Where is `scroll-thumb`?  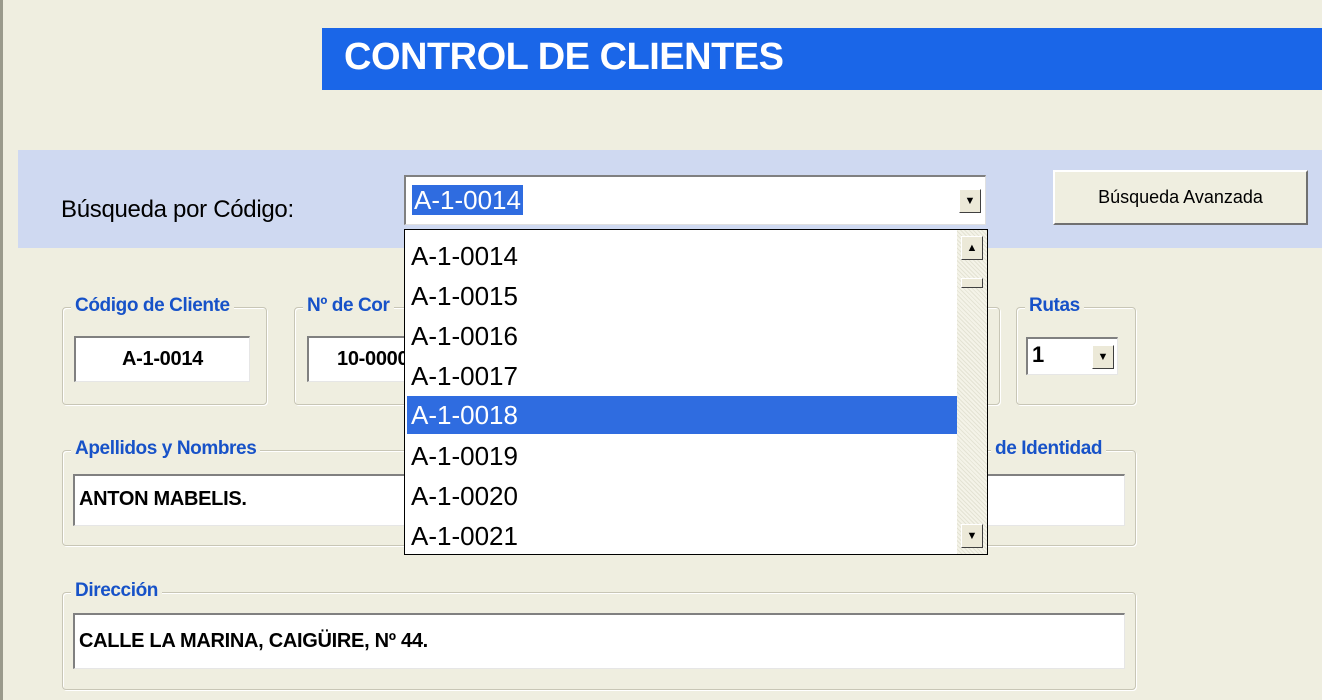
scroll-thumb is located at coordinates (972, 283).